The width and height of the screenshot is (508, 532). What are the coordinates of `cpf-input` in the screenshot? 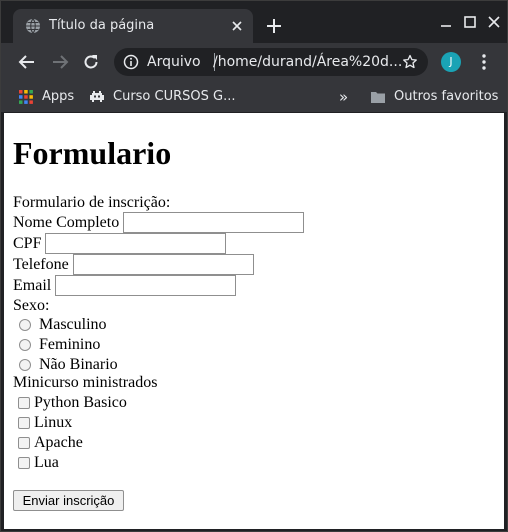 It's located at (136, 243).